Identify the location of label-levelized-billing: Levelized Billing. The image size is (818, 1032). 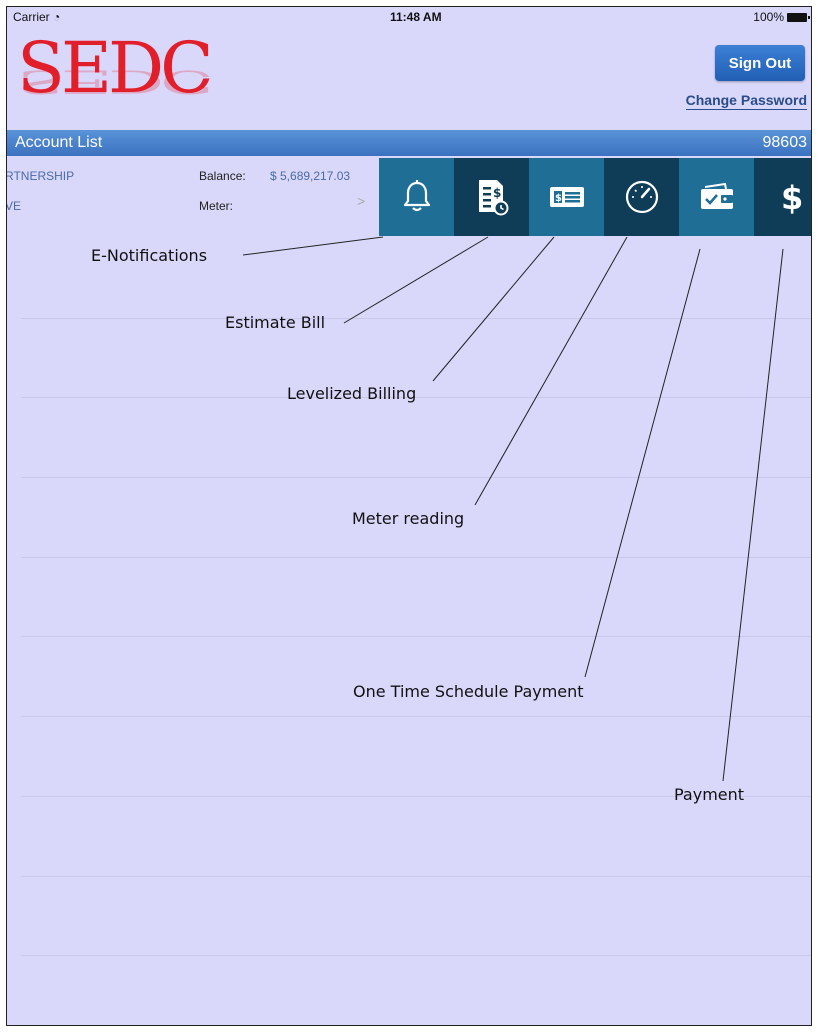
(352, 393).